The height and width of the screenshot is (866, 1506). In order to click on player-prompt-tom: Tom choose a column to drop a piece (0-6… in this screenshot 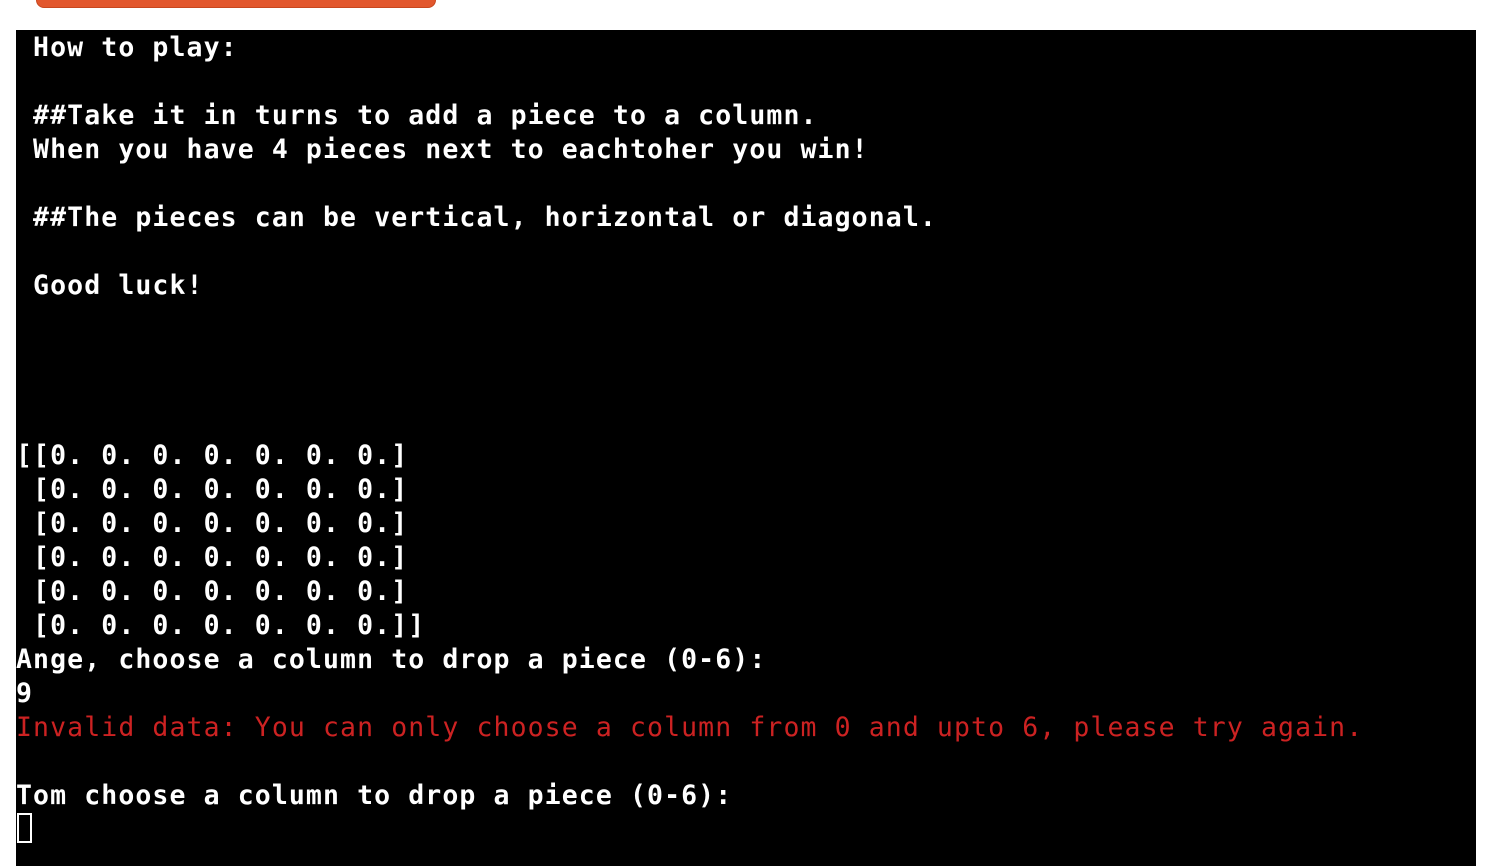, I will do `click(374, 795)`.